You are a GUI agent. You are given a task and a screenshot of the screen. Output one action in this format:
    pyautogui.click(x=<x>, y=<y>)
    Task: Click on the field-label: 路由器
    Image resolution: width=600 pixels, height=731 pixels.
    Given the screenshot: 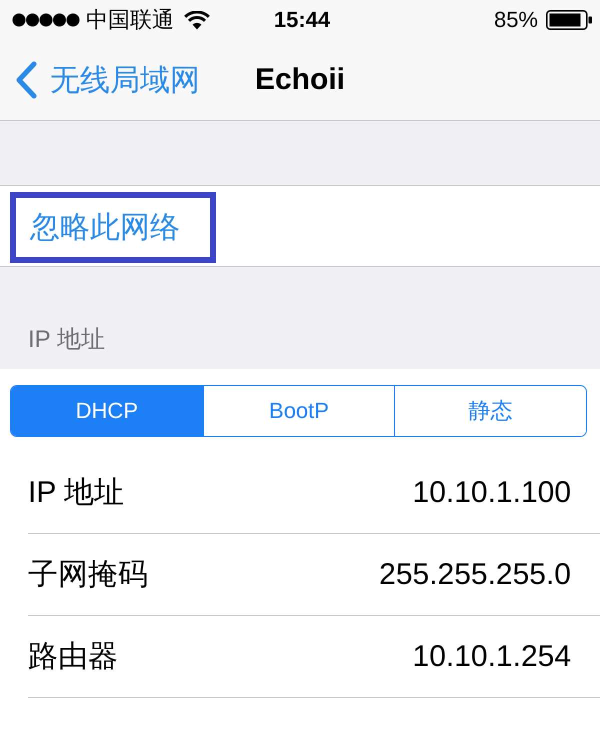 What is the action you would take?
    pyautogui.click(x=73, y=657)
    